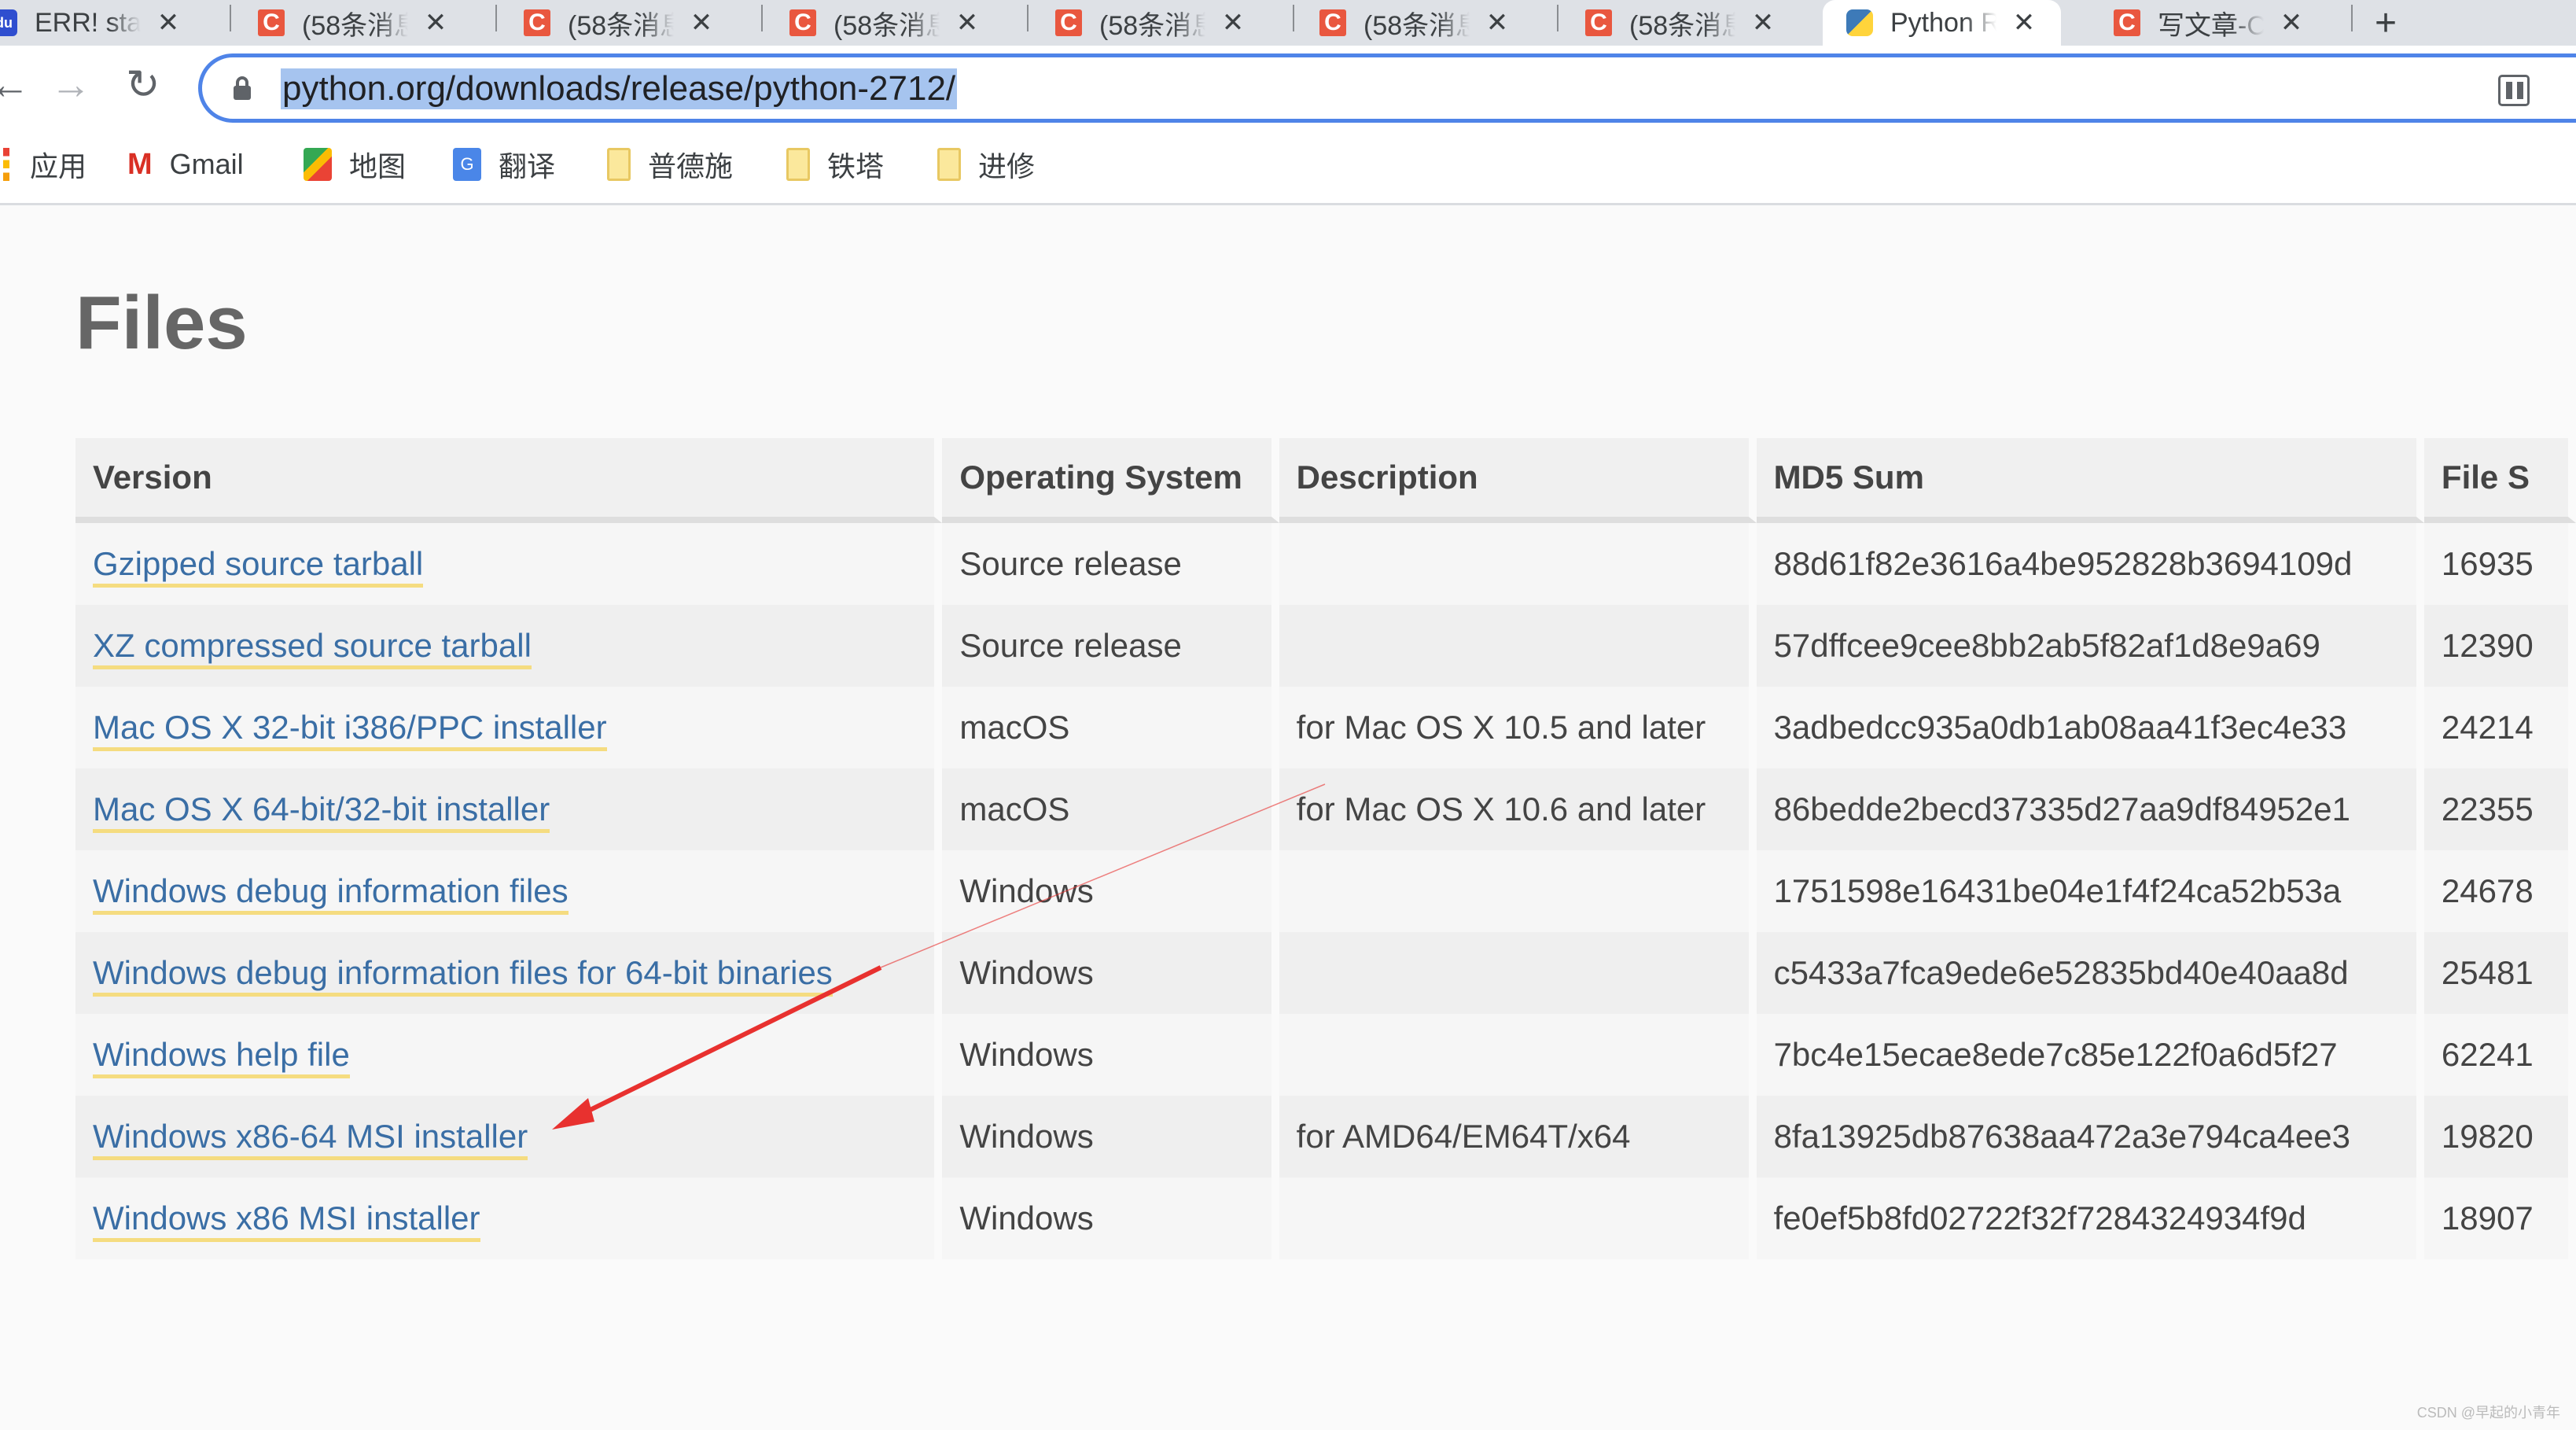 The height and width of the screenshot is (1430, 2576). I want to click on download-link: Gzipped source tarball, so click(258, 567).